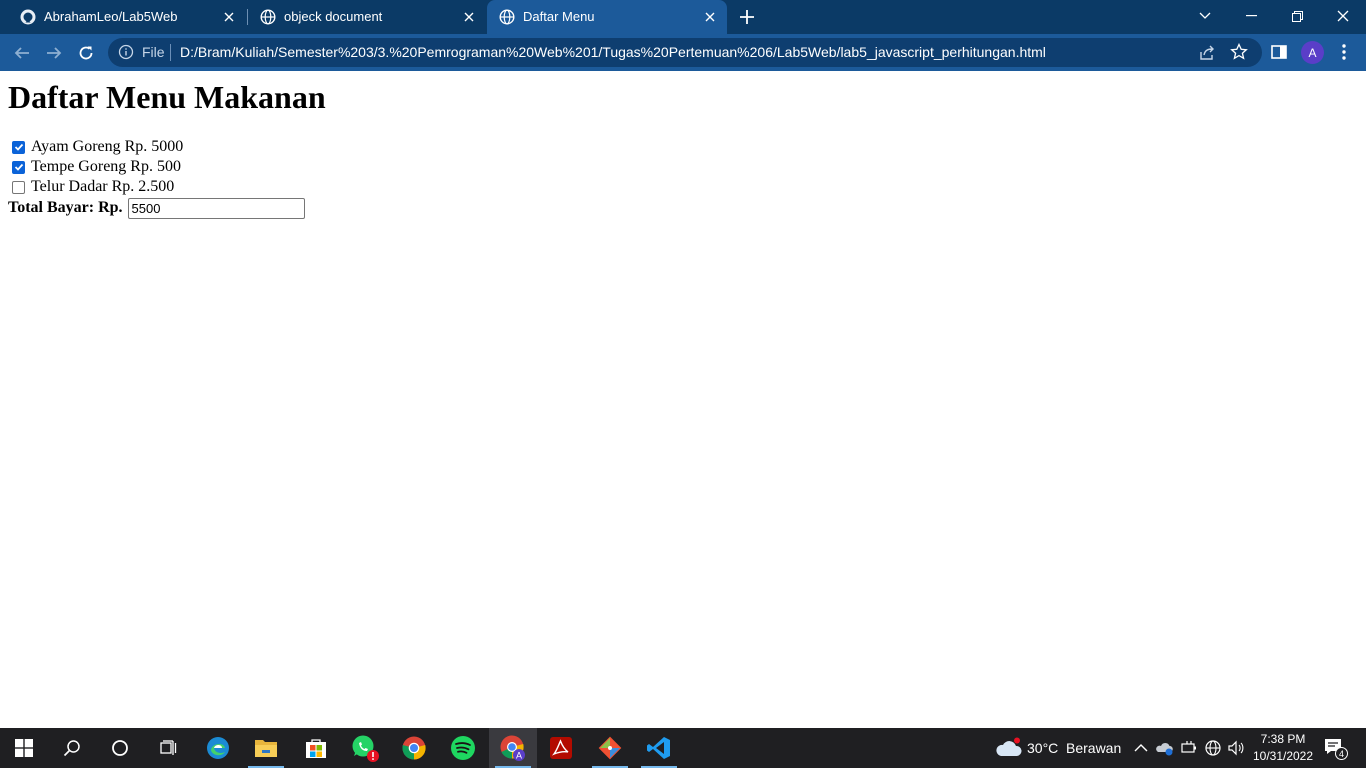 The height and width of the screenshot is (768, 1366). Describe the element at coordinates (1236, 748) in the screenshot. I see `volume-icon` at that location.